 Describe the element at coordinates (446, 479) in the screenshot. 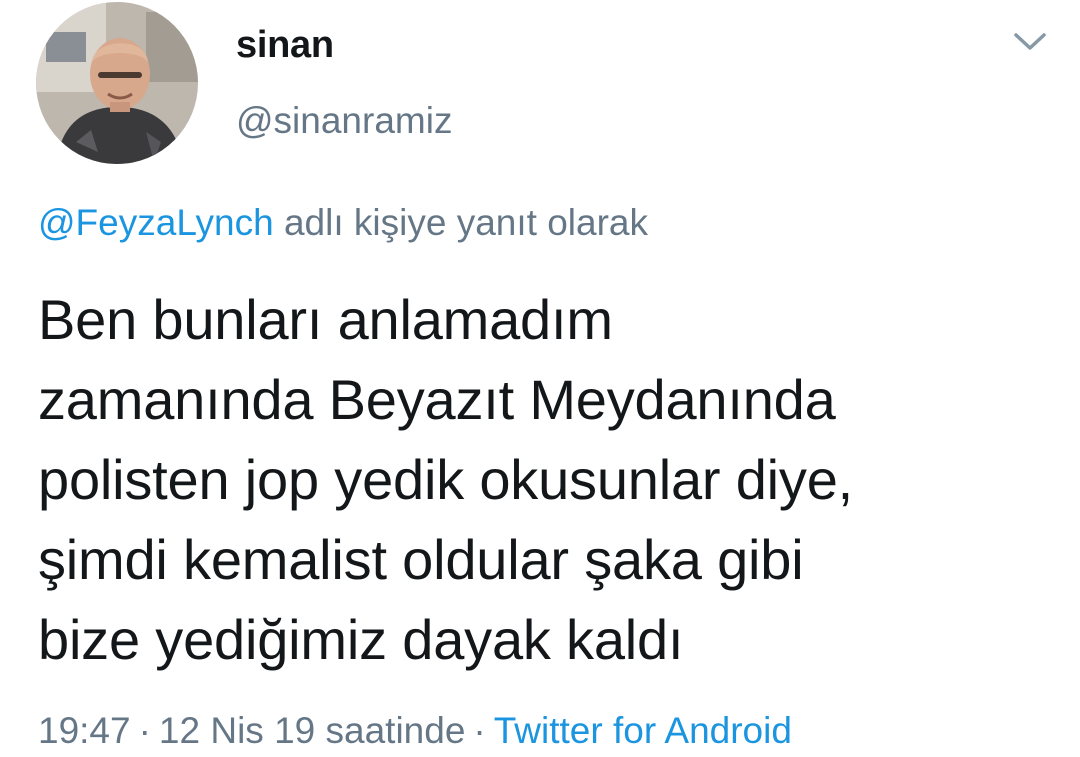

I see `tweet-text-line: polisten jop yedik okusunlar diye,` at that location.